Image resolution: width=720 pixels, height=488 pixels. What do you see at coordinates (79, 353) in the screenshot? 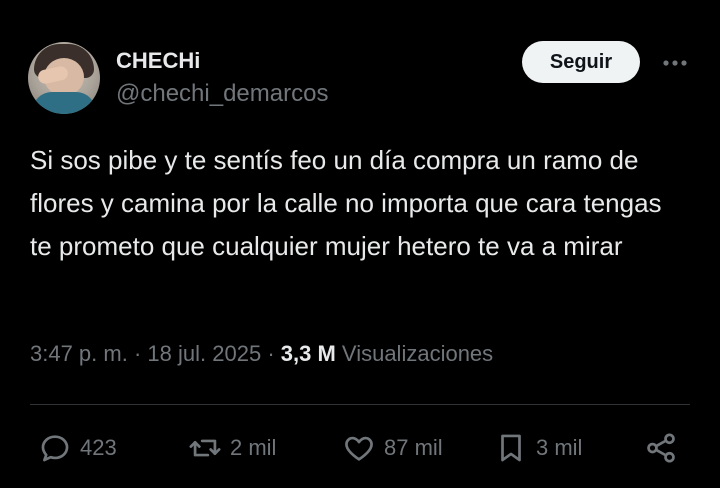
I see `tweet-time: 3:47 p. m.` at bounding box center [79, 353].